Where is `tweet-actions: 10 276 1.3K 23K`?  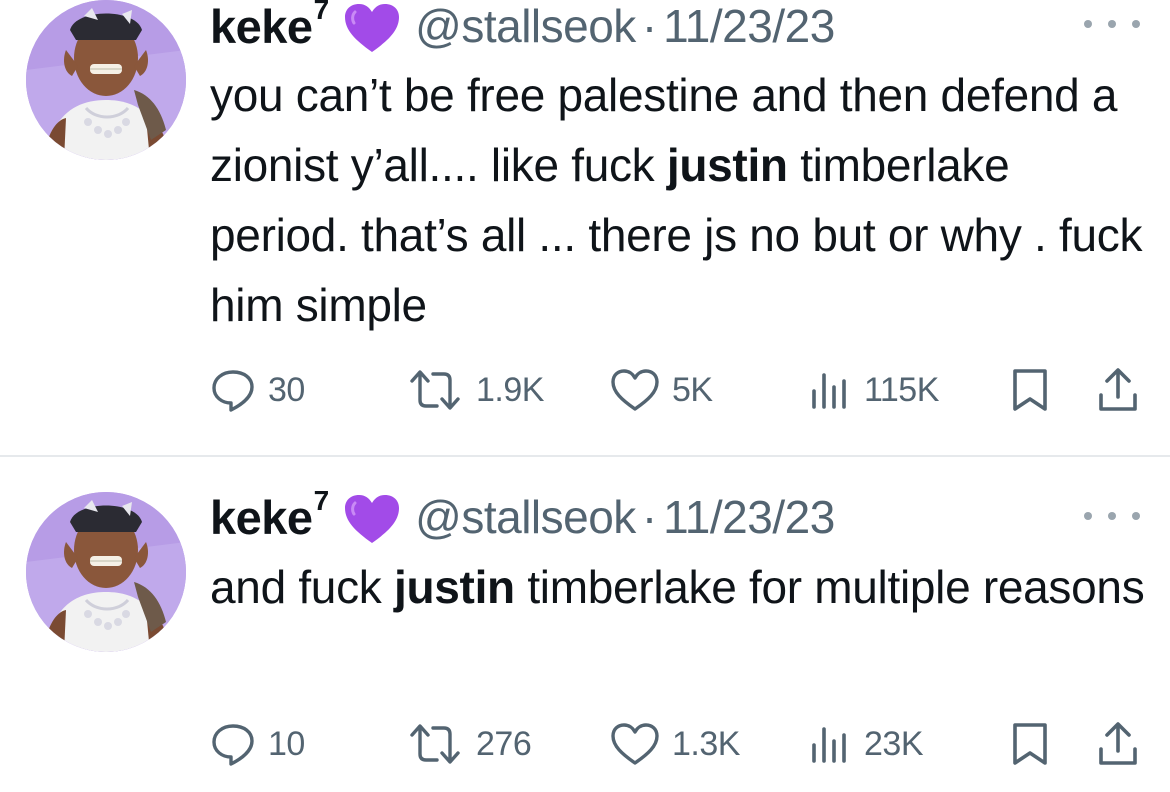 tweet-actions: 10 276 1.3K 23K is located at coordinates (680, 744).